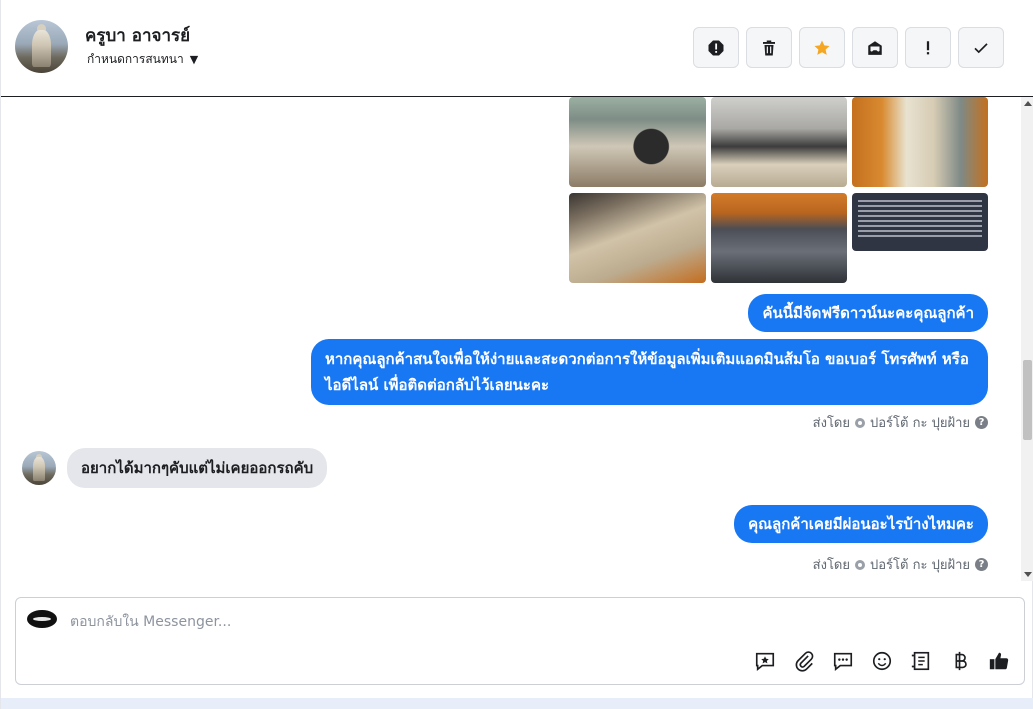  Describe the element at coordinates (920, 142) in the screenshot. I see `car-photo-cabin` at that location.